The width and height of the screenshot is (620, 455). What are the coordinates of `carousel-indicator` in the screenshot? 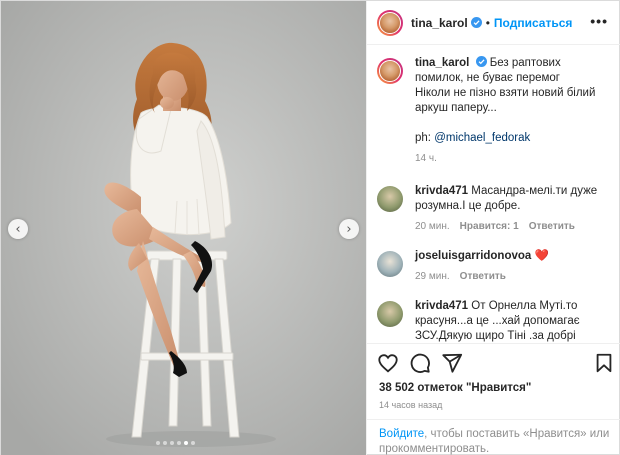 It's located at (175, 443).